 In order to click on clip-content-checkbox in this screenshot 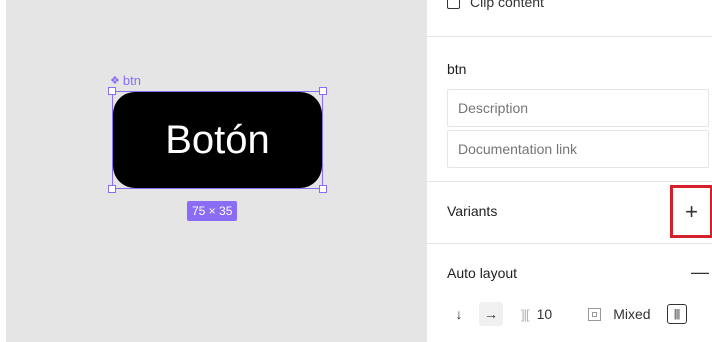, I will do `click(453, 4)`.